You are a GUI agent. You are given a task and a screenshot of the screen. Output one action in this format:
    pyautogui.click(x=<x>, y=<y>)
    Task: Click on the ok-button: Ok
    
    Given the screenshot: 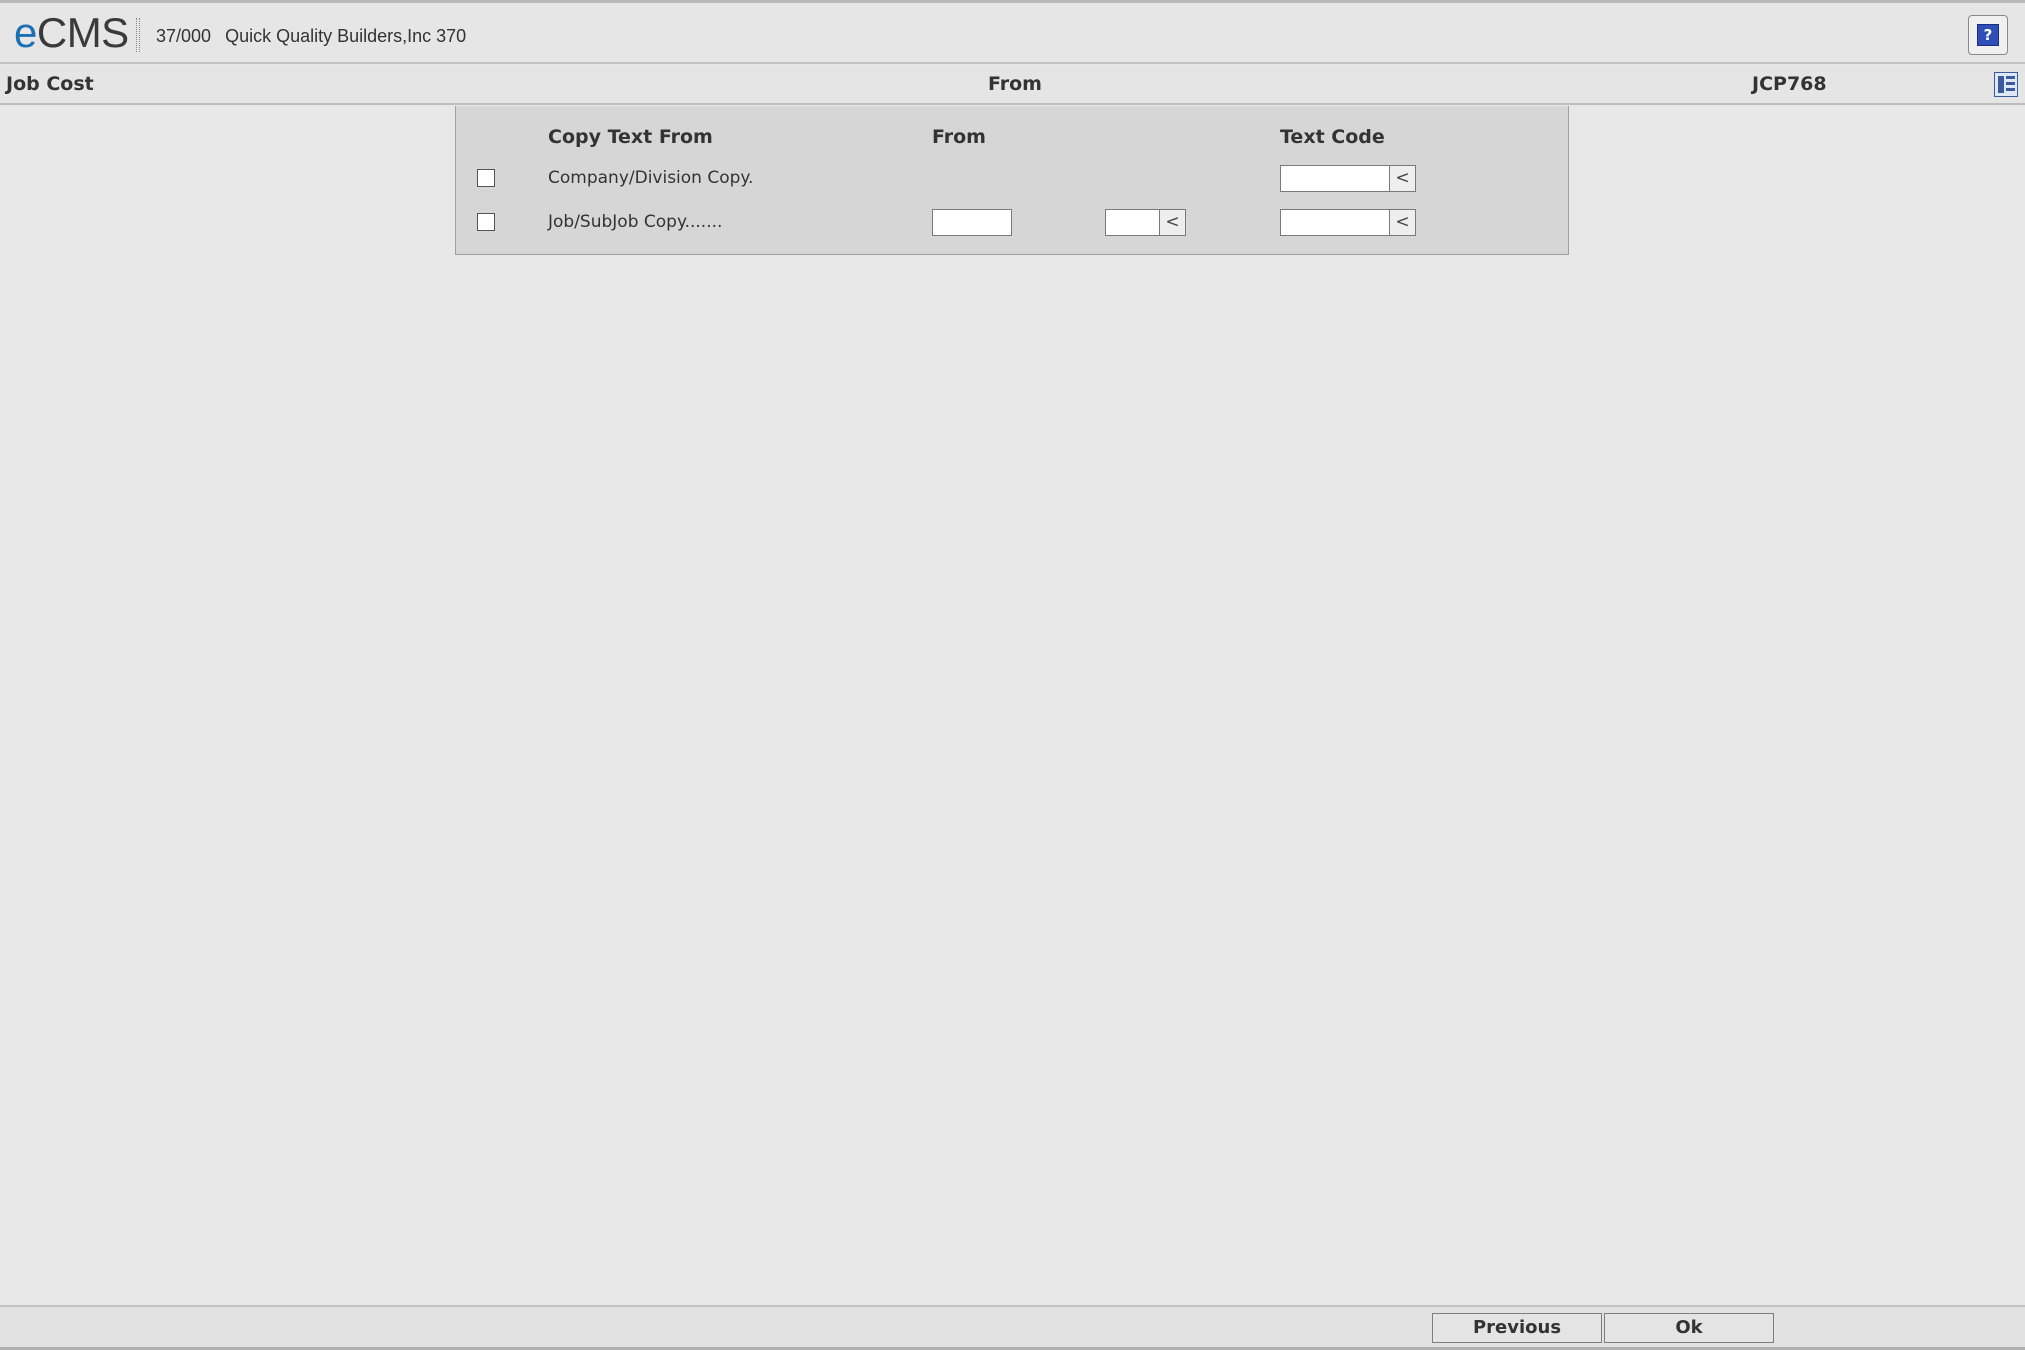 What is the action you would take?
    pyautogui.click(x=1689, y=1328)
    